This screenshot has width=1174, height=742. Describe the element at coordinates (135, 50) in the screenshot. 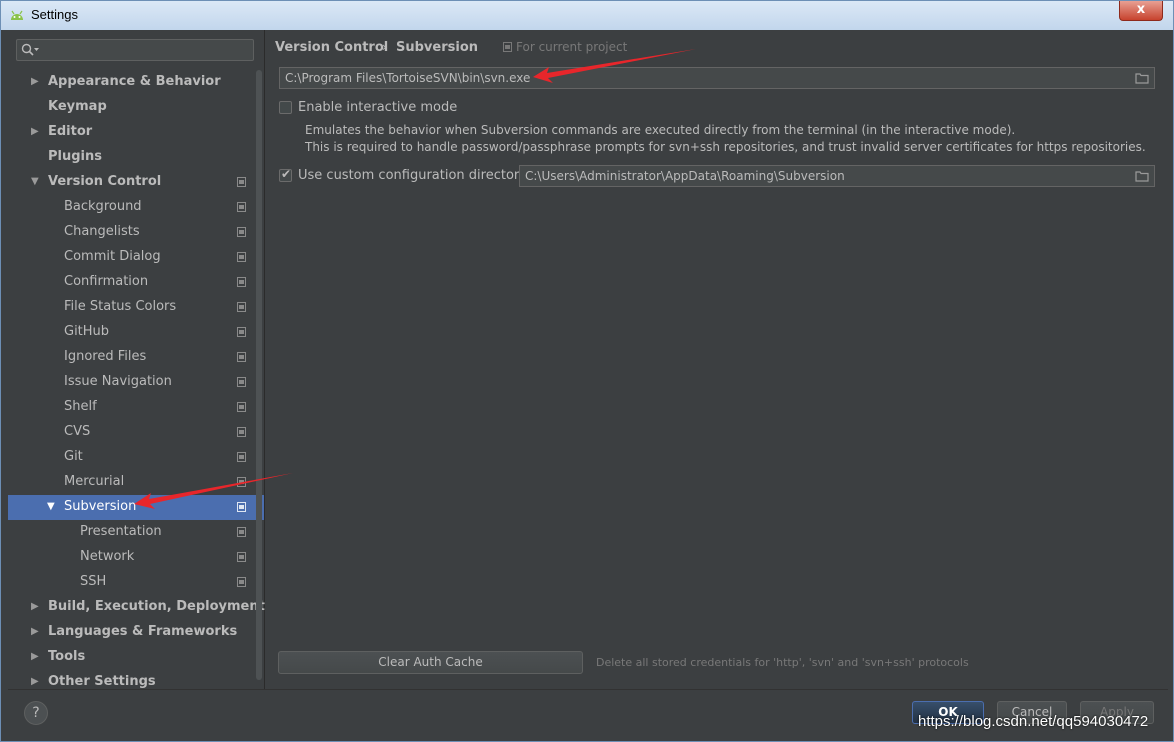

I see `search-input` at that location.